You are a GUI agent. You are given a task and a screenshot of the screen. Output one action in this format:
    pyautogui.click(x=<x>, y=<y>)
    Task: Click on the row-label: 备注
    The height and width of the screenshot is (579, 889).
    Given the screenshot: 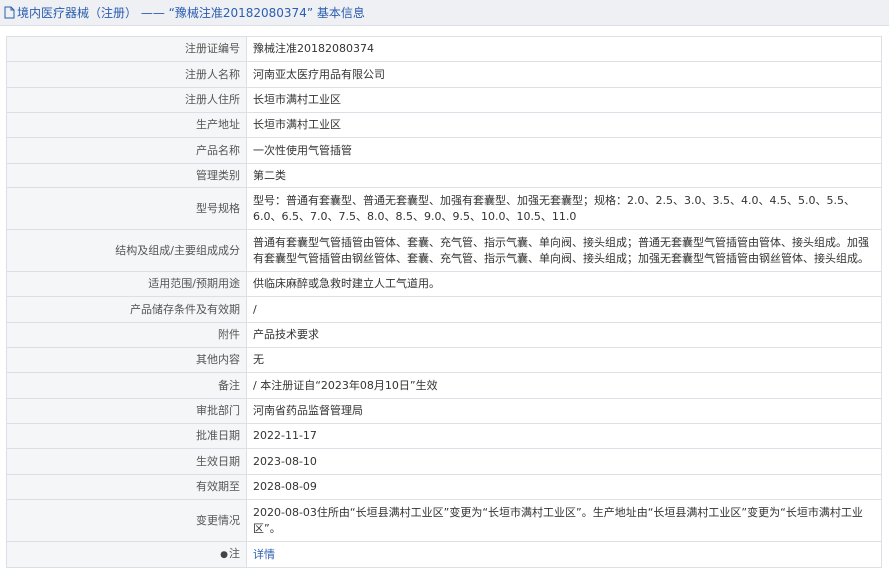 What is the action you would take?
    pyautogui.click(x=126, y=385)
    